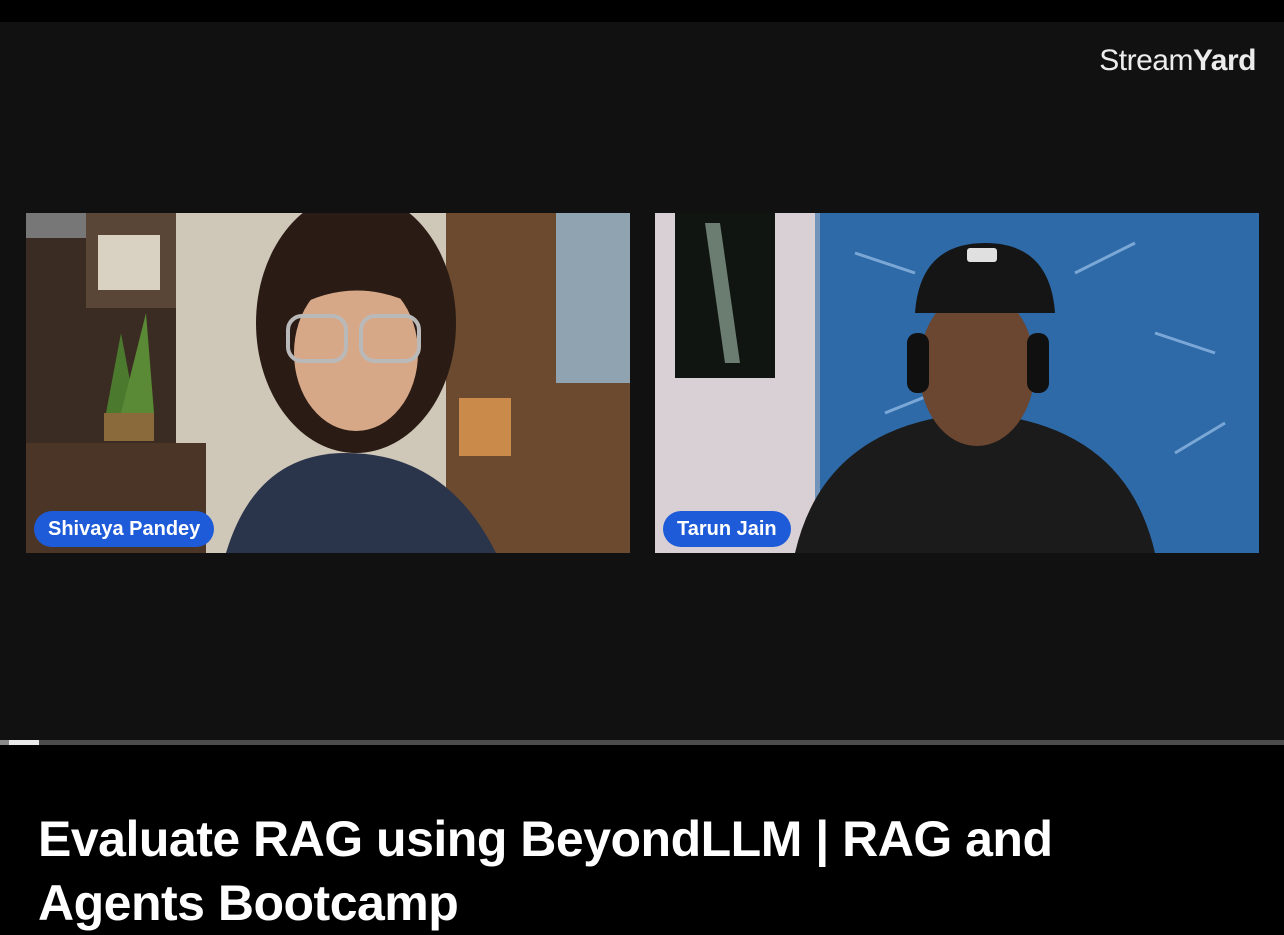 This screenshot has height=935, width=1284. What do you see at coordinates (1146, 60) in the screenshot?
I see `logo-text-stream: Stream` at bounding box center [1146, 60].